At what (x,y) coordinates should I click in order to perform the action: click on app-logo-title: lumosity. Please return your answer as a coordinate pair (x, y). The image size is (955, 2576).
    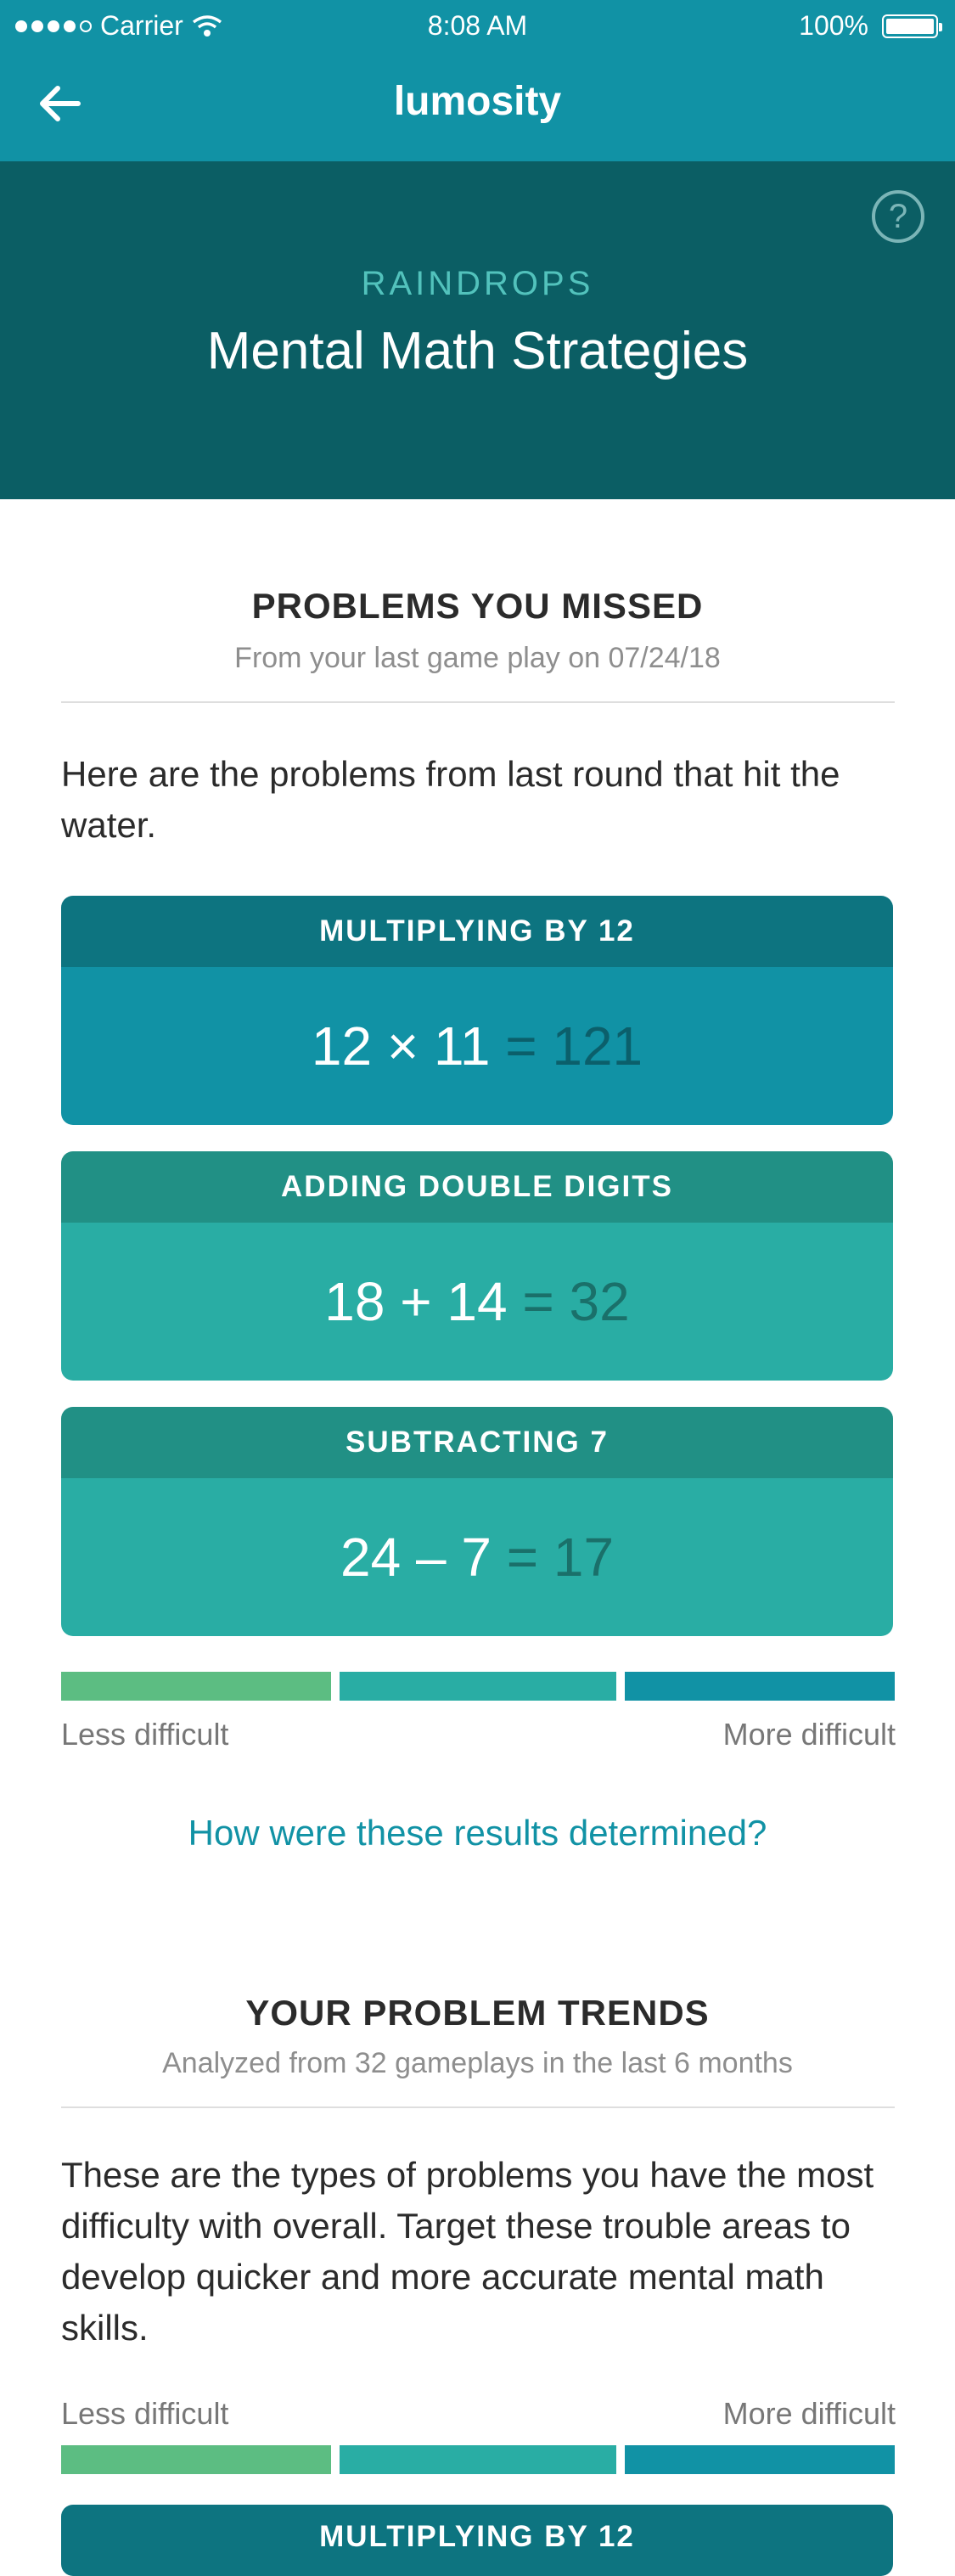
    Looking at the image, I should click on (477, 101).